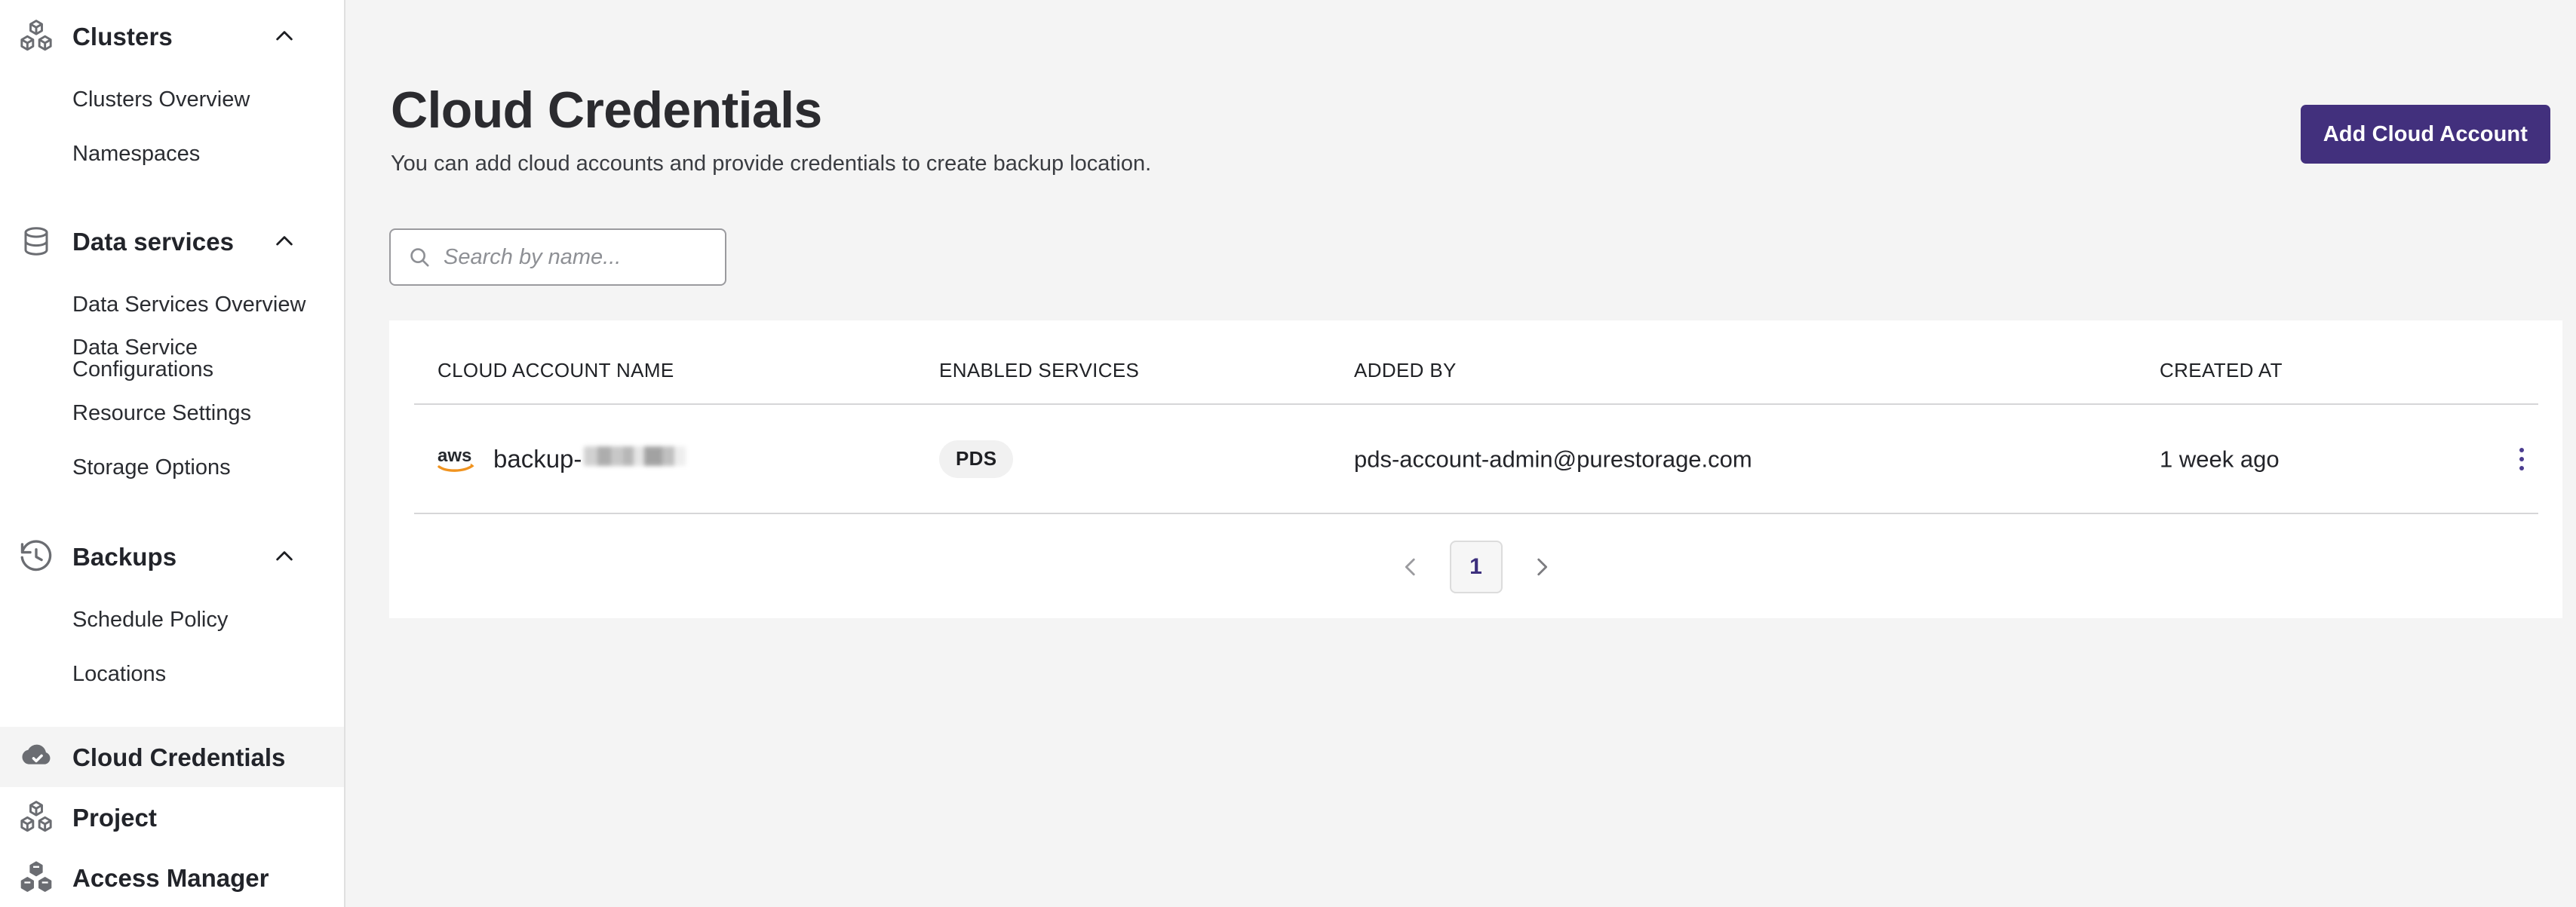 The width and height of the screenshot is (2576, 907). Describe the element at coordinates (36, 757) in the screenshot. I see `cloud-check-icon` at that location.